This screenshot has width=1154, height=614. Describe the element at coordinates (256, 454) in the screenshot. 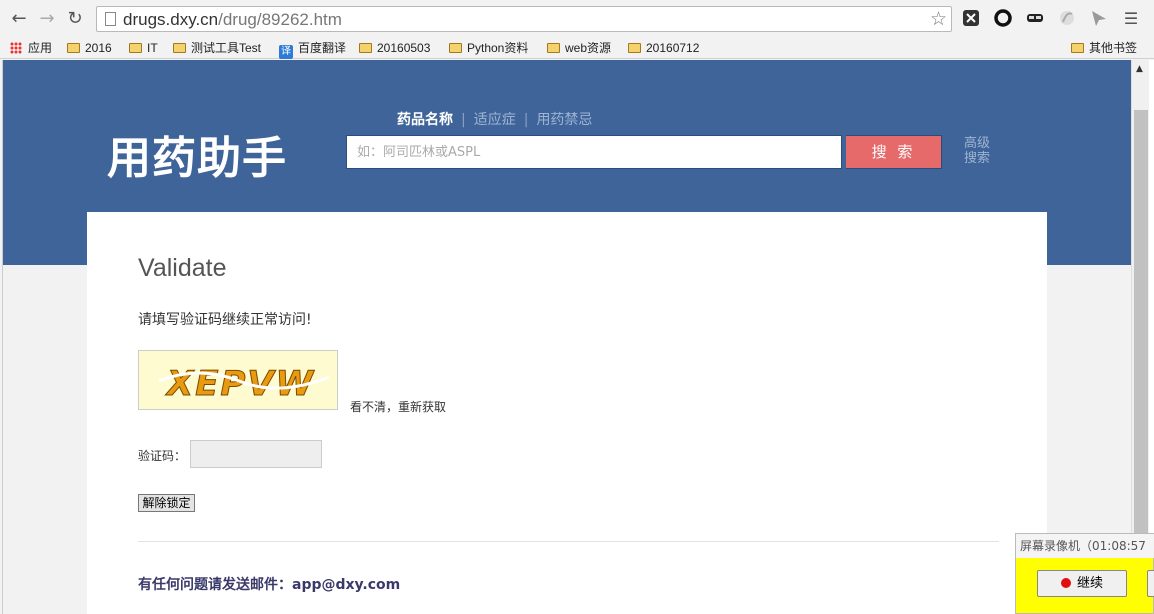

I see `captcha-code-input` at that location.